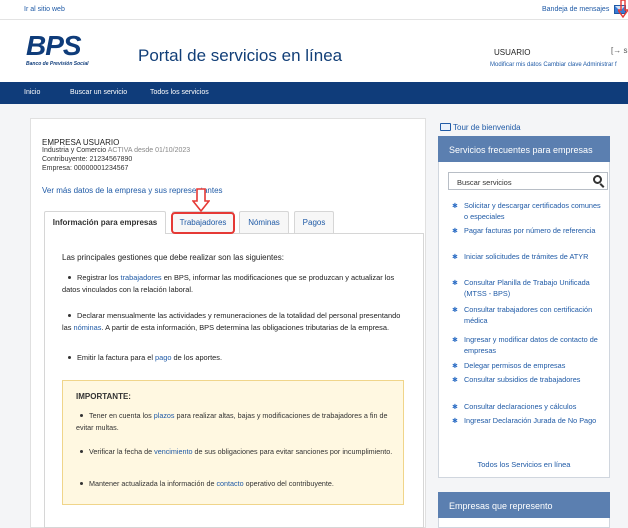  Describe the element at coordinates (512, 52) in the screenshot. I see `user-name: USUARIO` at that location.